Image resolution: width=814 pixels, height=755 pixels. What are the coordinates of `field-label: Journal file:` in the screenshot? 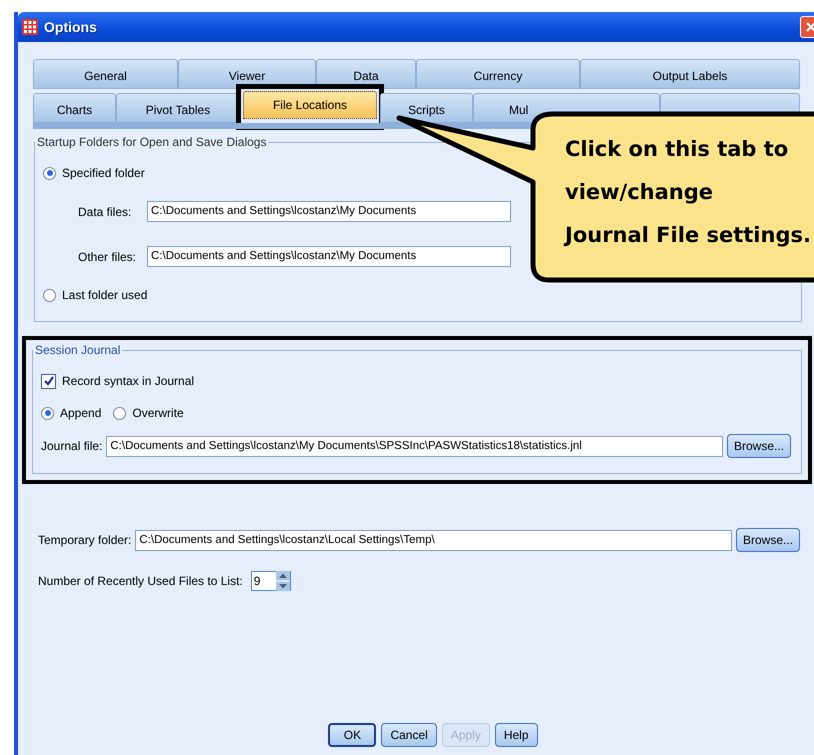 It's located at (71, 446).